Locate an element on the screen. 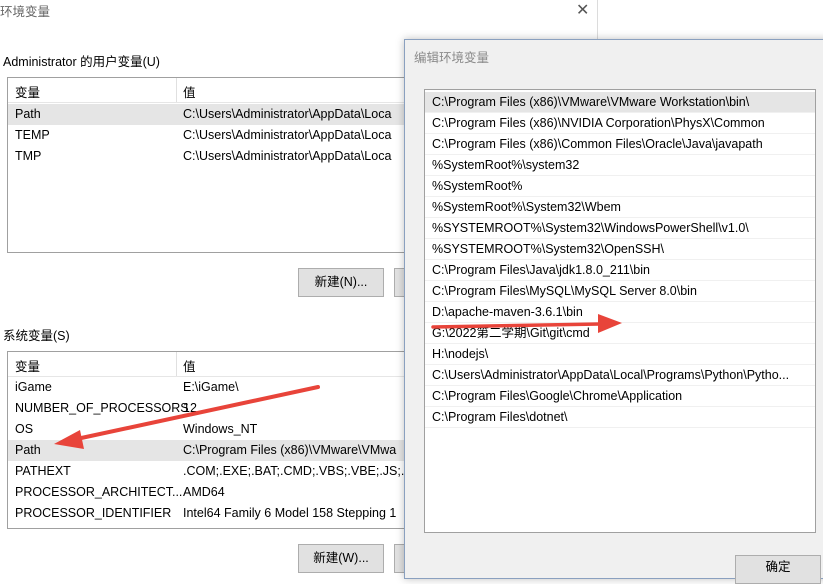 The image size is (823, 584). list-item: C:\Program Files\Java\jdk1.8.0_211\bin is located at coordinates (620, 270).